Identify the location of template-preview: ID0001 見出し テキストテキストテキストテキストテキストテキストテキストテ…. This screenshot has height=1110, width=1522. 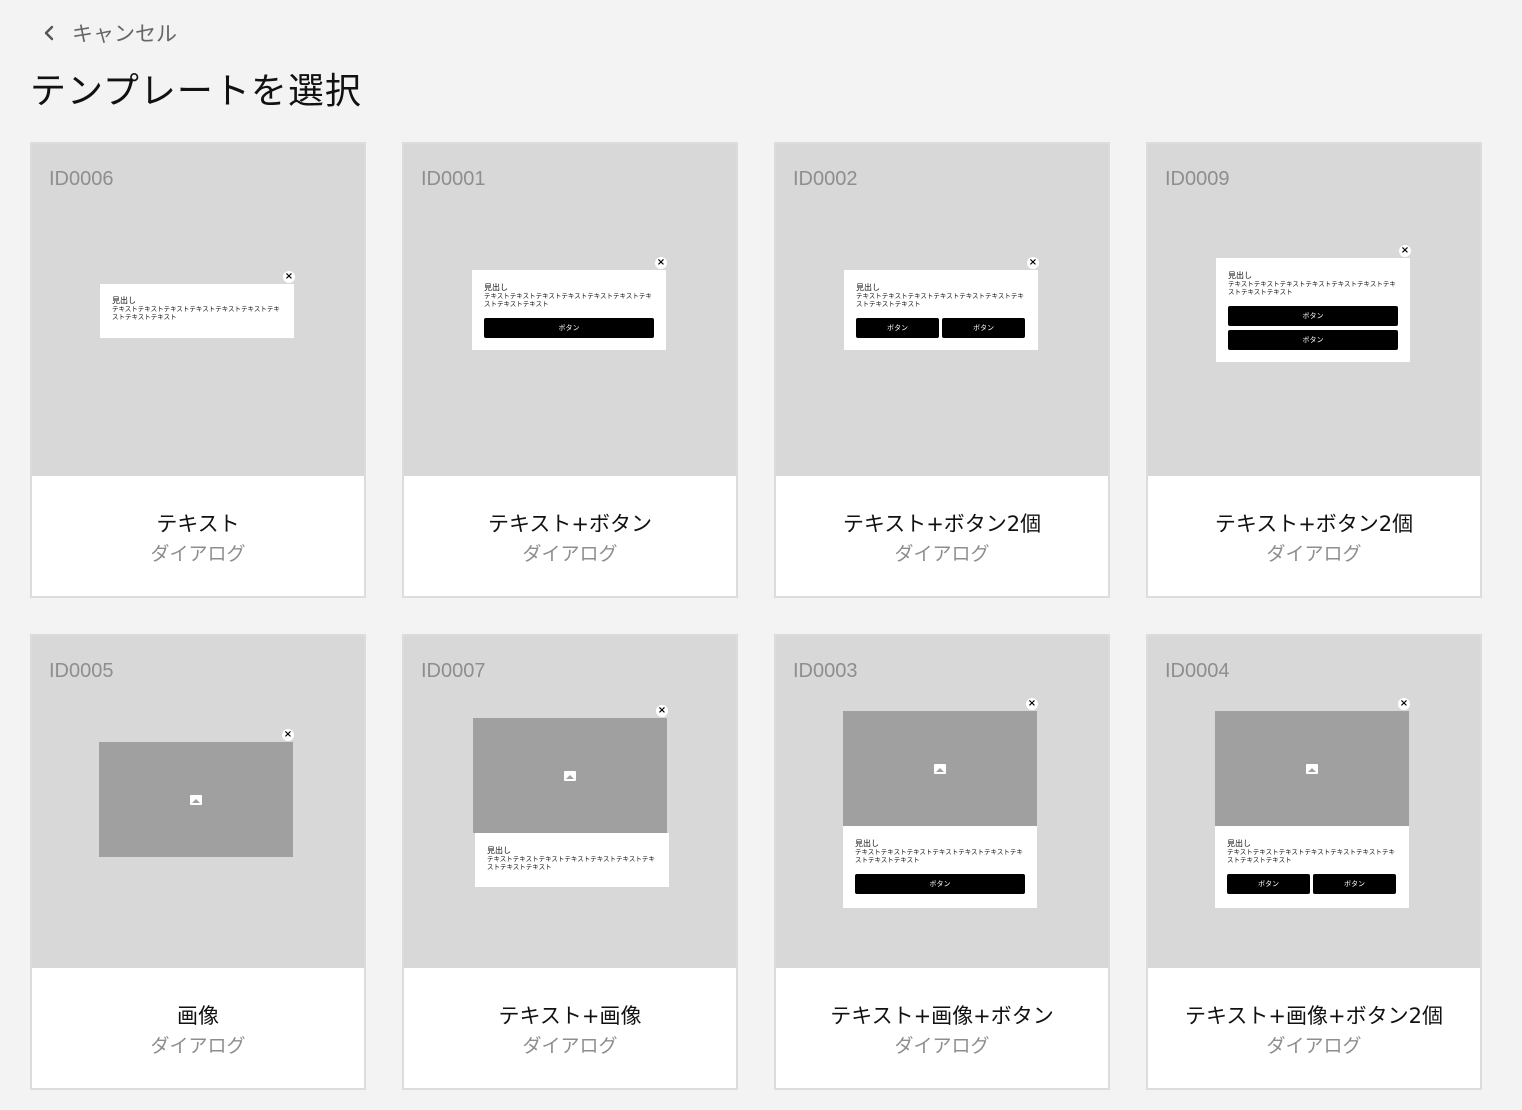
(570, 310).